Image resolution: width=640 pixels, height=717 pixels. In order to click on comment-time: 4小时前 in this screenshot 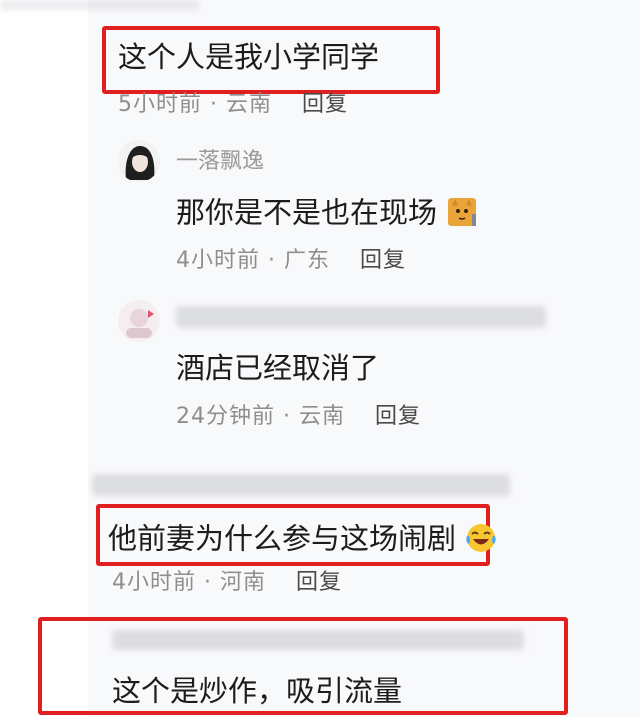, I will do `click(154, 582)`.